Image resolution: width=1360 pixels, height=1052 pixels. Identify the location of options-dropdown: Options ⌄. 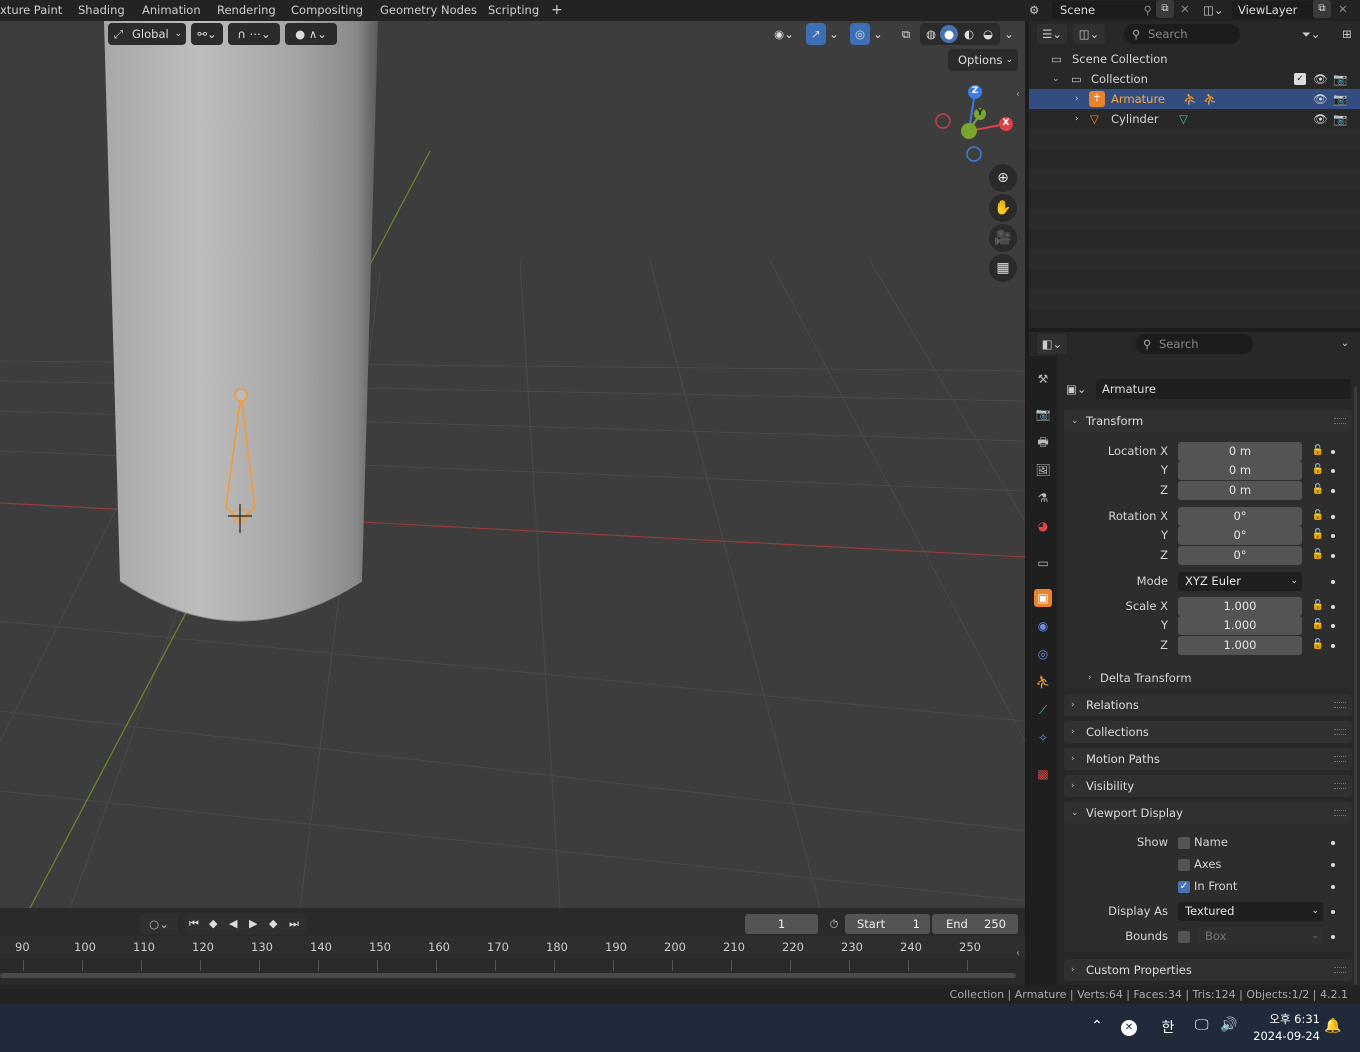
(983, 60).